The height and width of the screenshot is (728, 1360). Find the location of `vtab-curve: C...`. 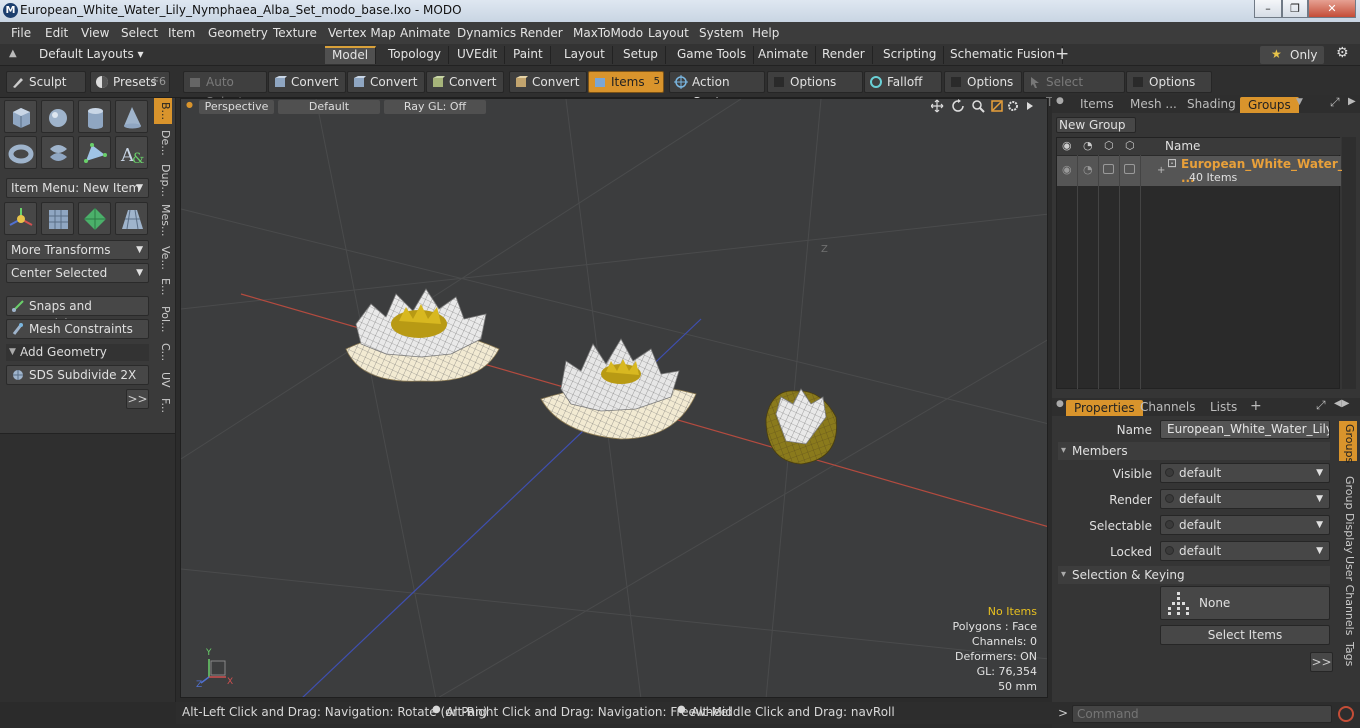

vtab-curve: C... is located at coordinates (164, 352).